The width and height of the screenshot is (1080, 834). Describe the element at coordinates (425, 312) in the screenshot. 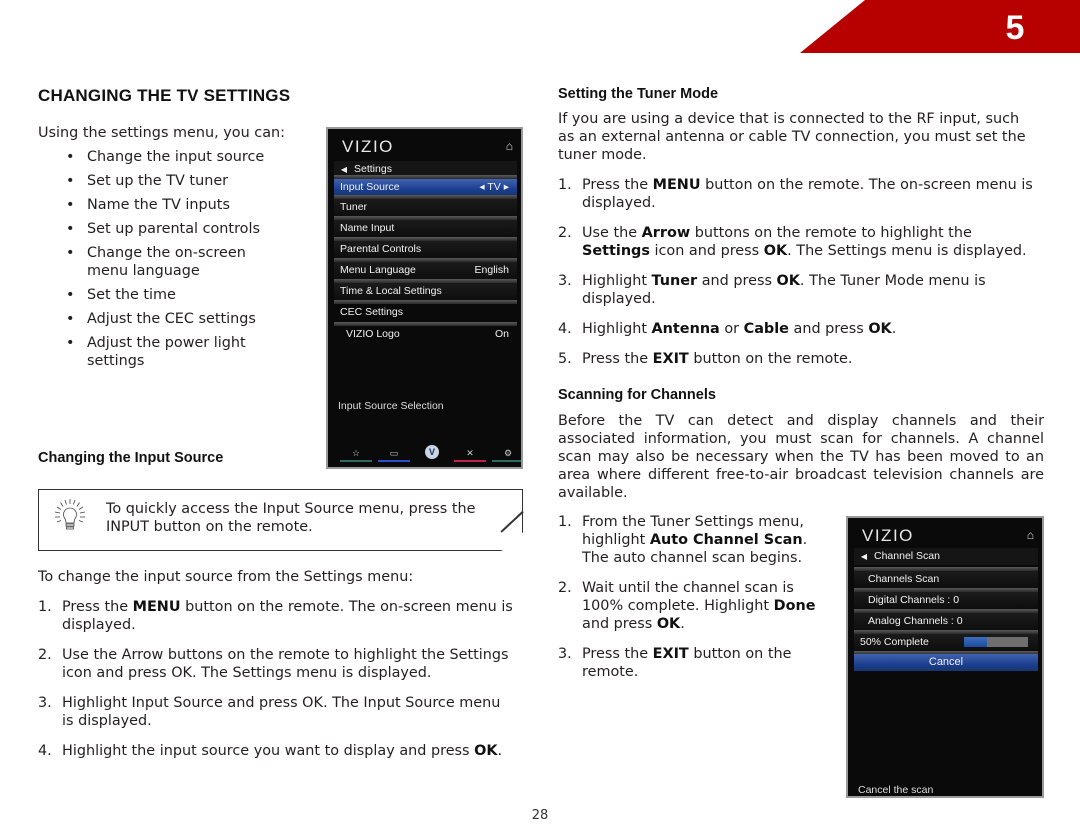

I see `menu-item: CEC Settings` at that location.